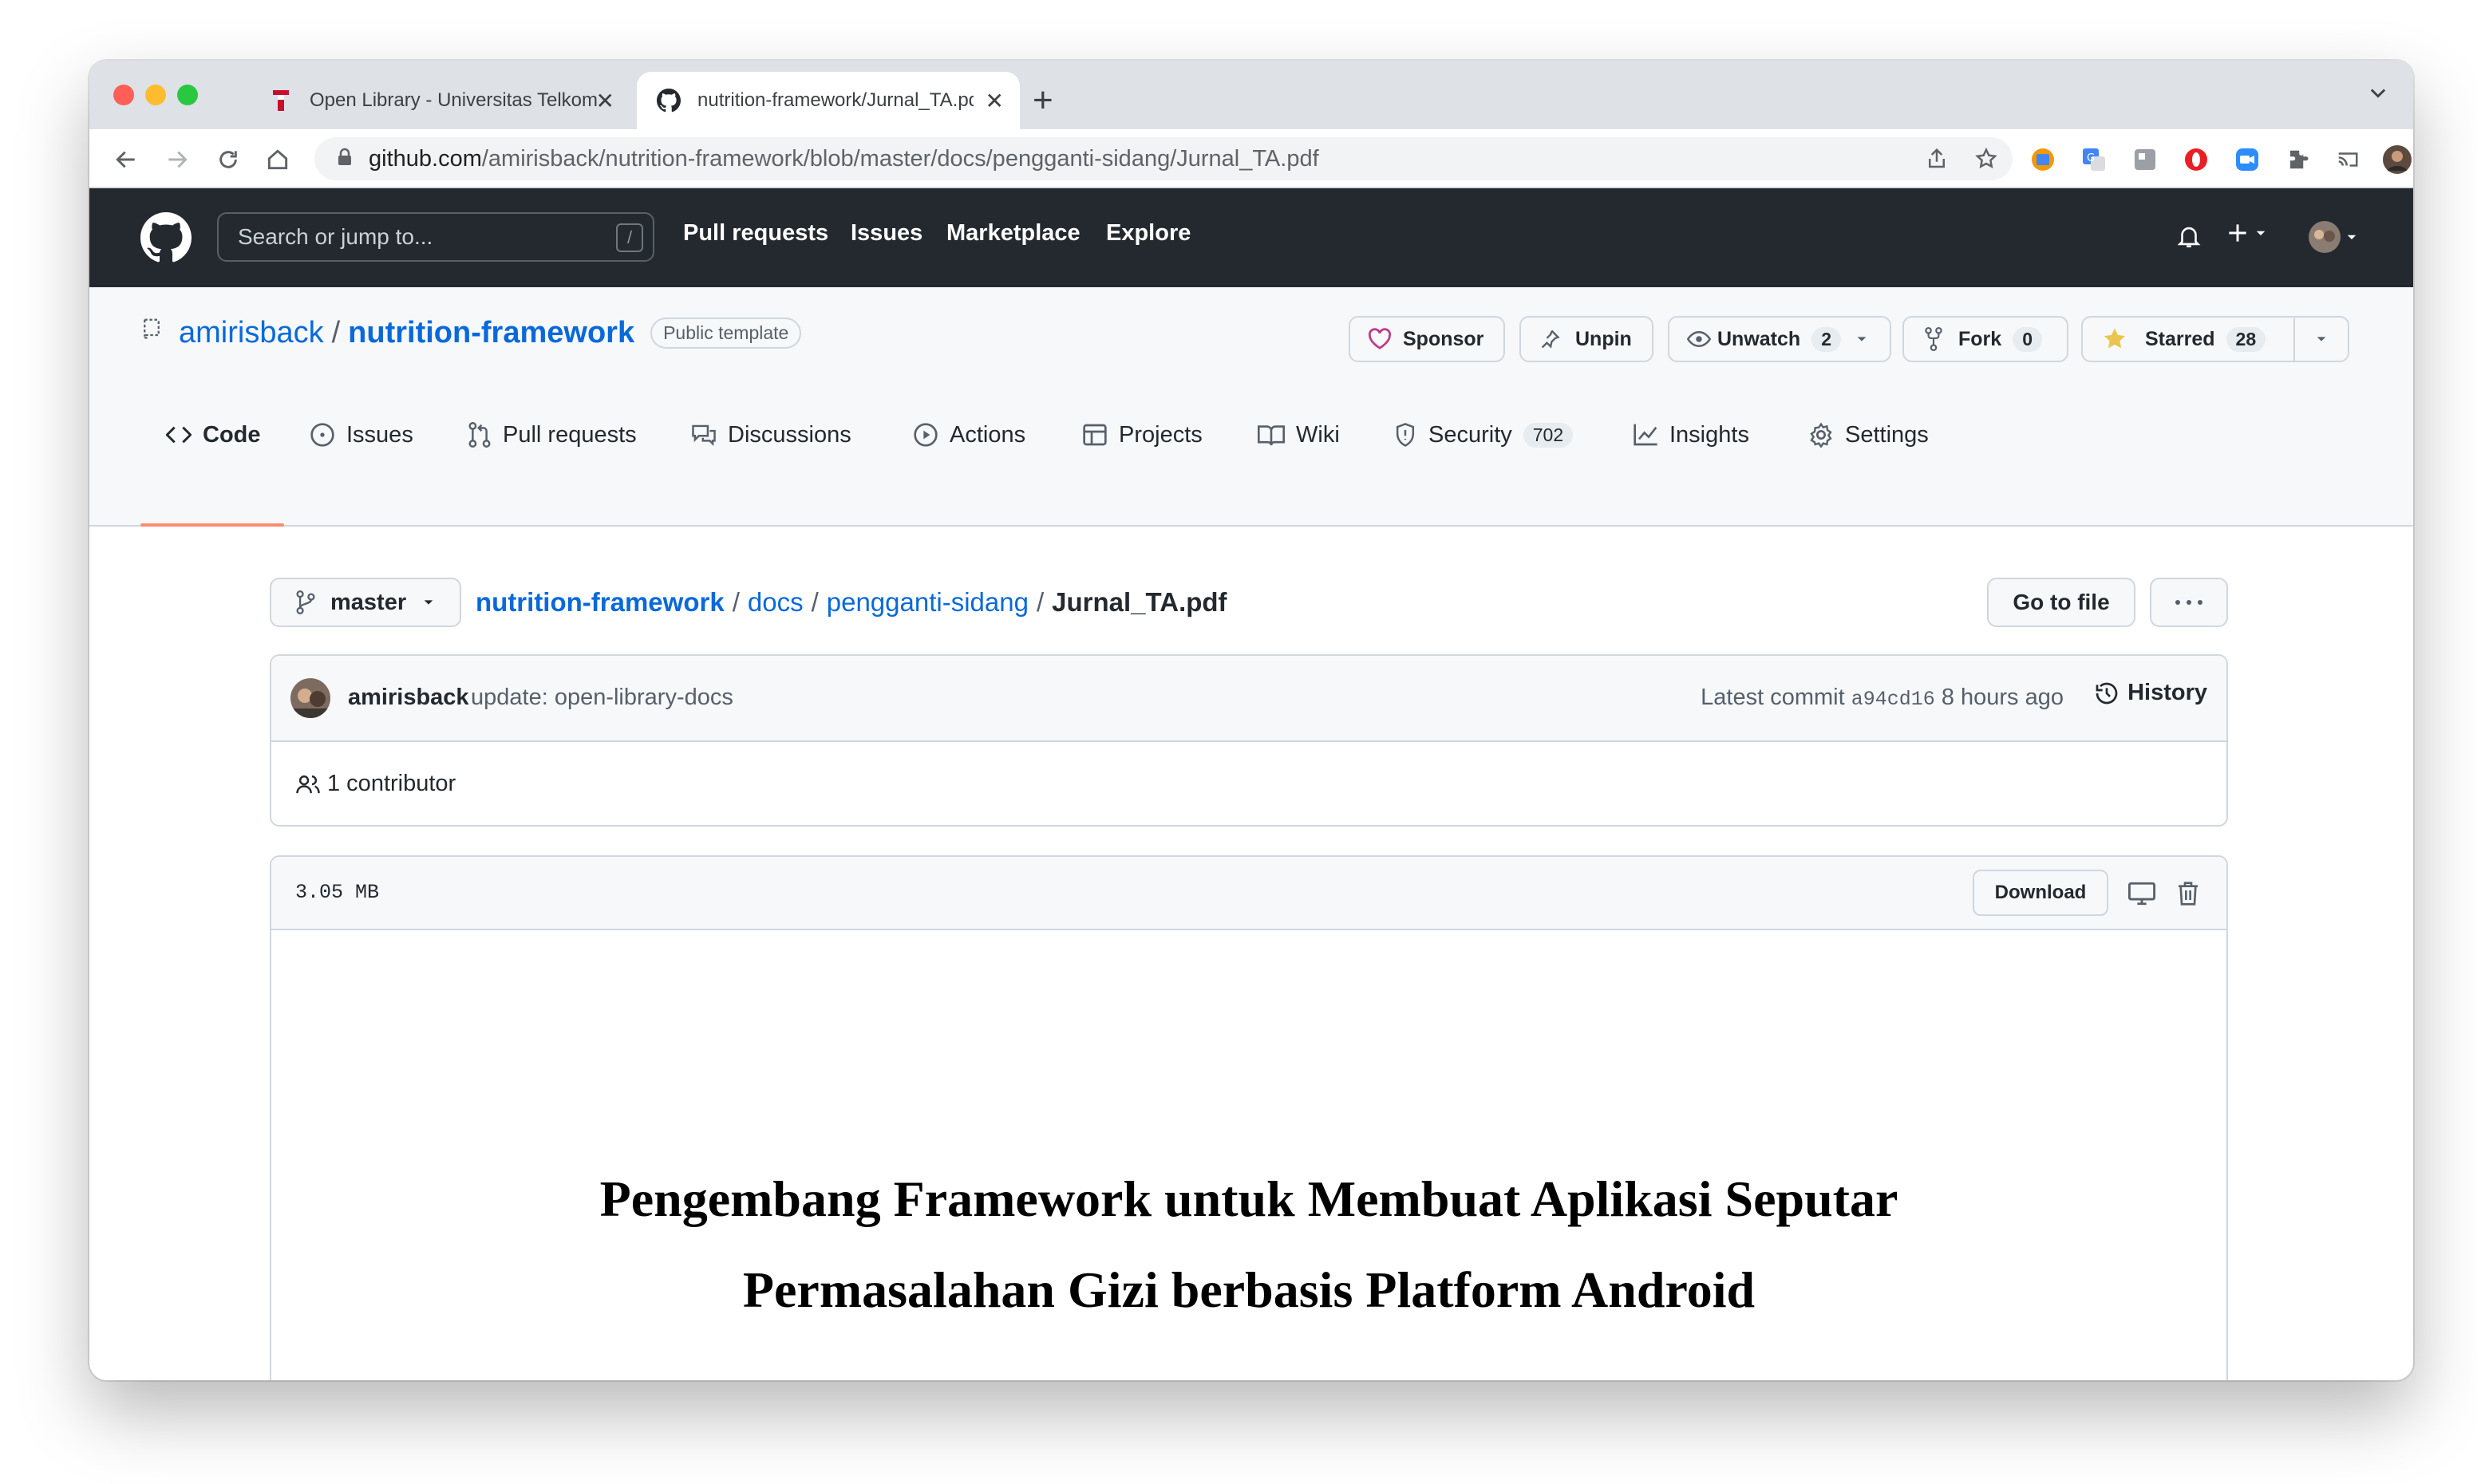  What do you see at coordinates (570, 434) in the screenshot?
I see `tab-label: Pull requests` at bounding box center [570, 434].